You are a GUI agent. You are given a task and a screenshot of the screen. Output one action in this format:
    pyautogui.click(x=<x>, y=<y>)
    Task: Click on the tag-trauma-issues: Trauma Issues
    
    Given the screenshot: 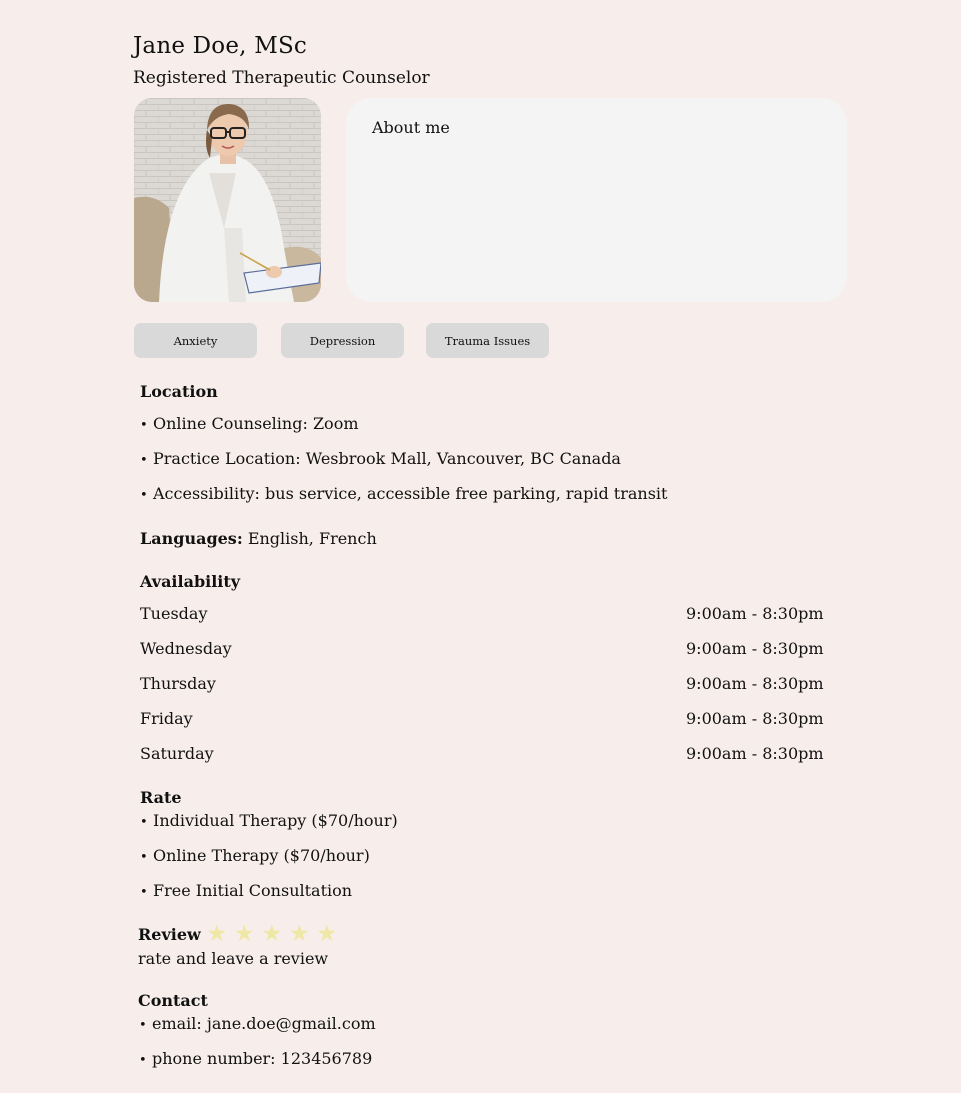 What is the action you would take?
    pyautogui.click(x=487, y=340)
    